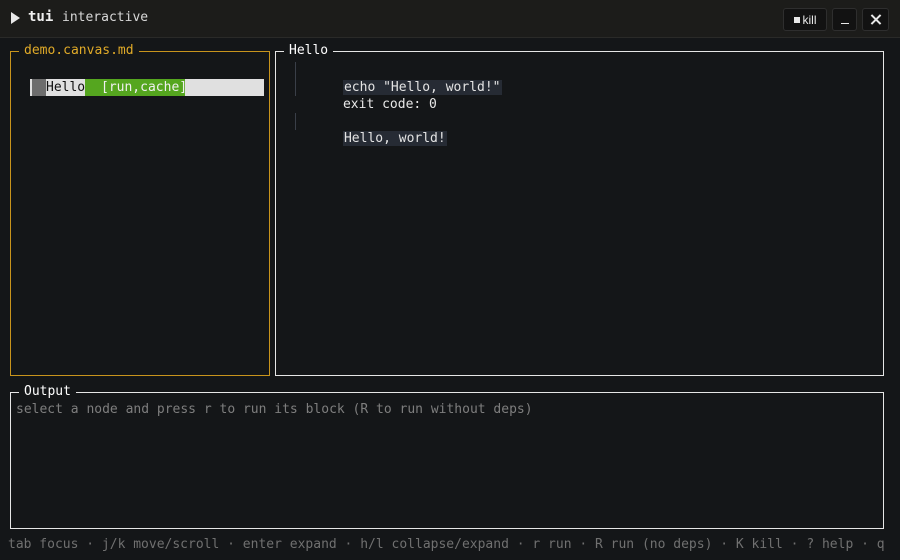  Describe the element at coordinates (15, 18) in the screenshot. I see `play-icon` at that location.